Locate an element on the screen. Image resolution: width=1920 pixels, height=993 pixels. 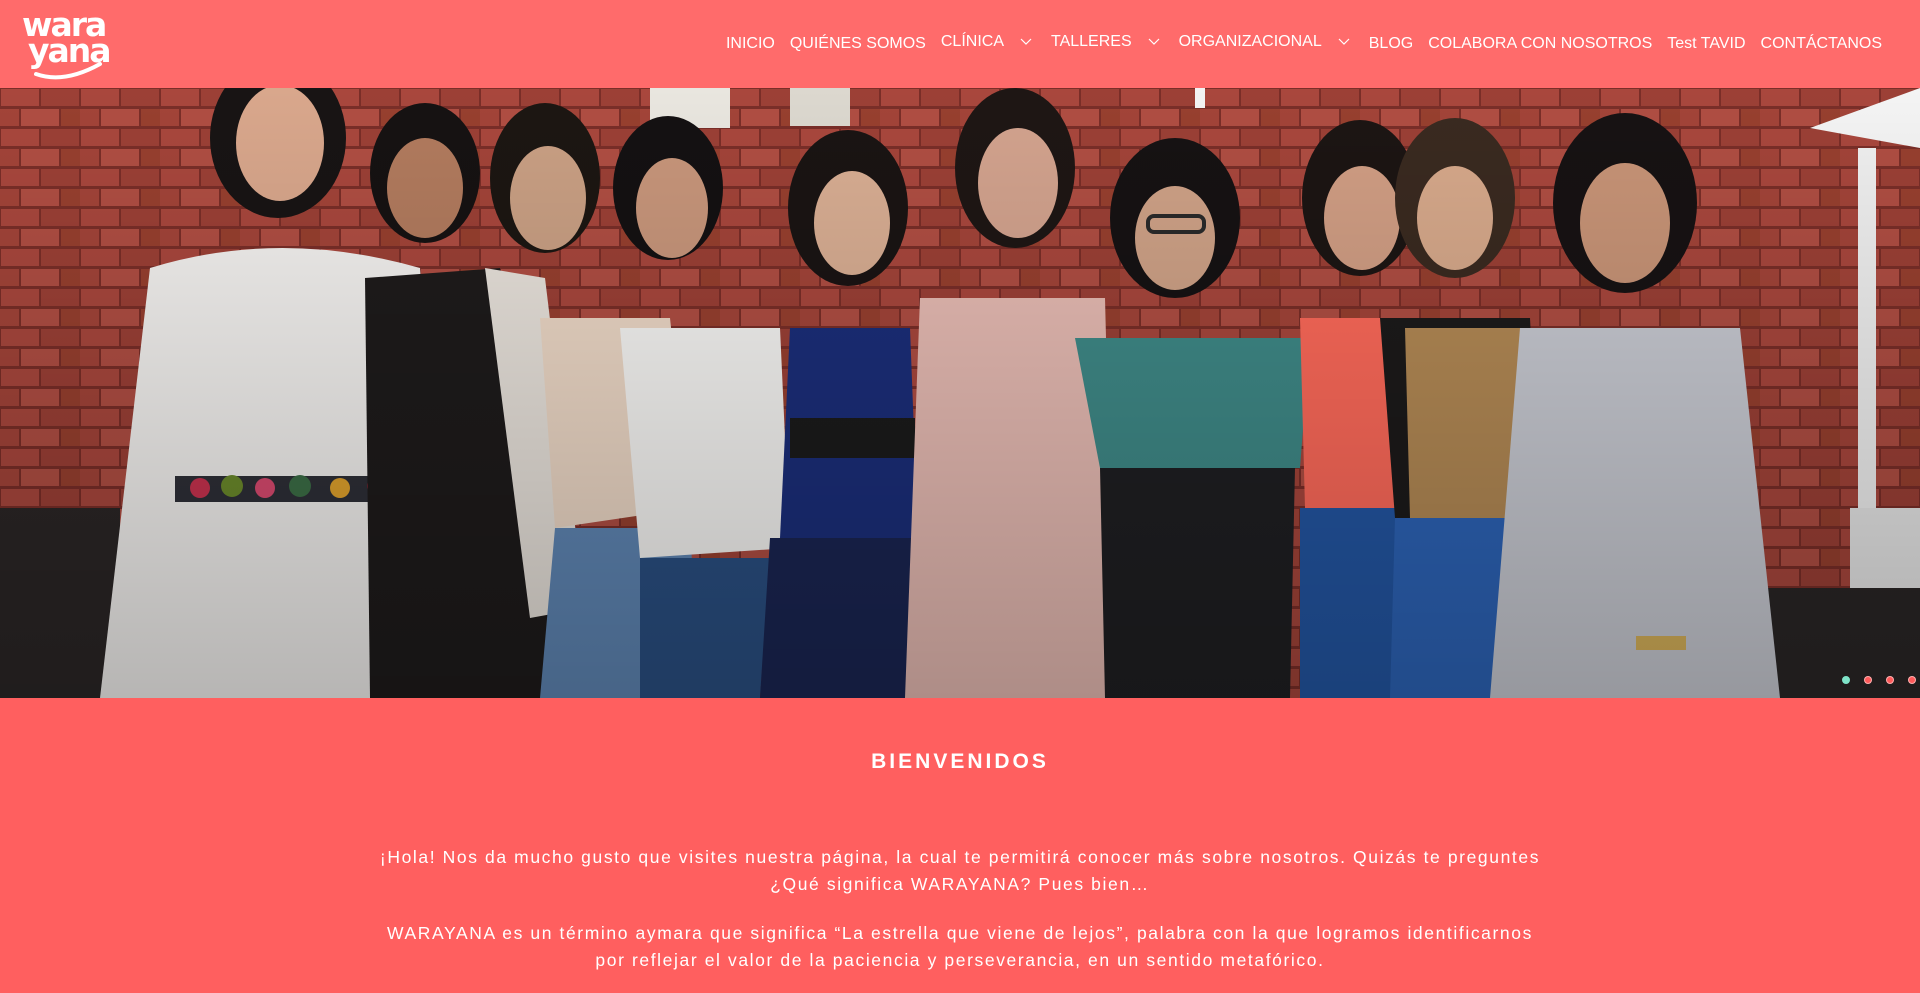
nav-label: COLABORA CON NOSOTROS is located at coordinates (1540, 43).